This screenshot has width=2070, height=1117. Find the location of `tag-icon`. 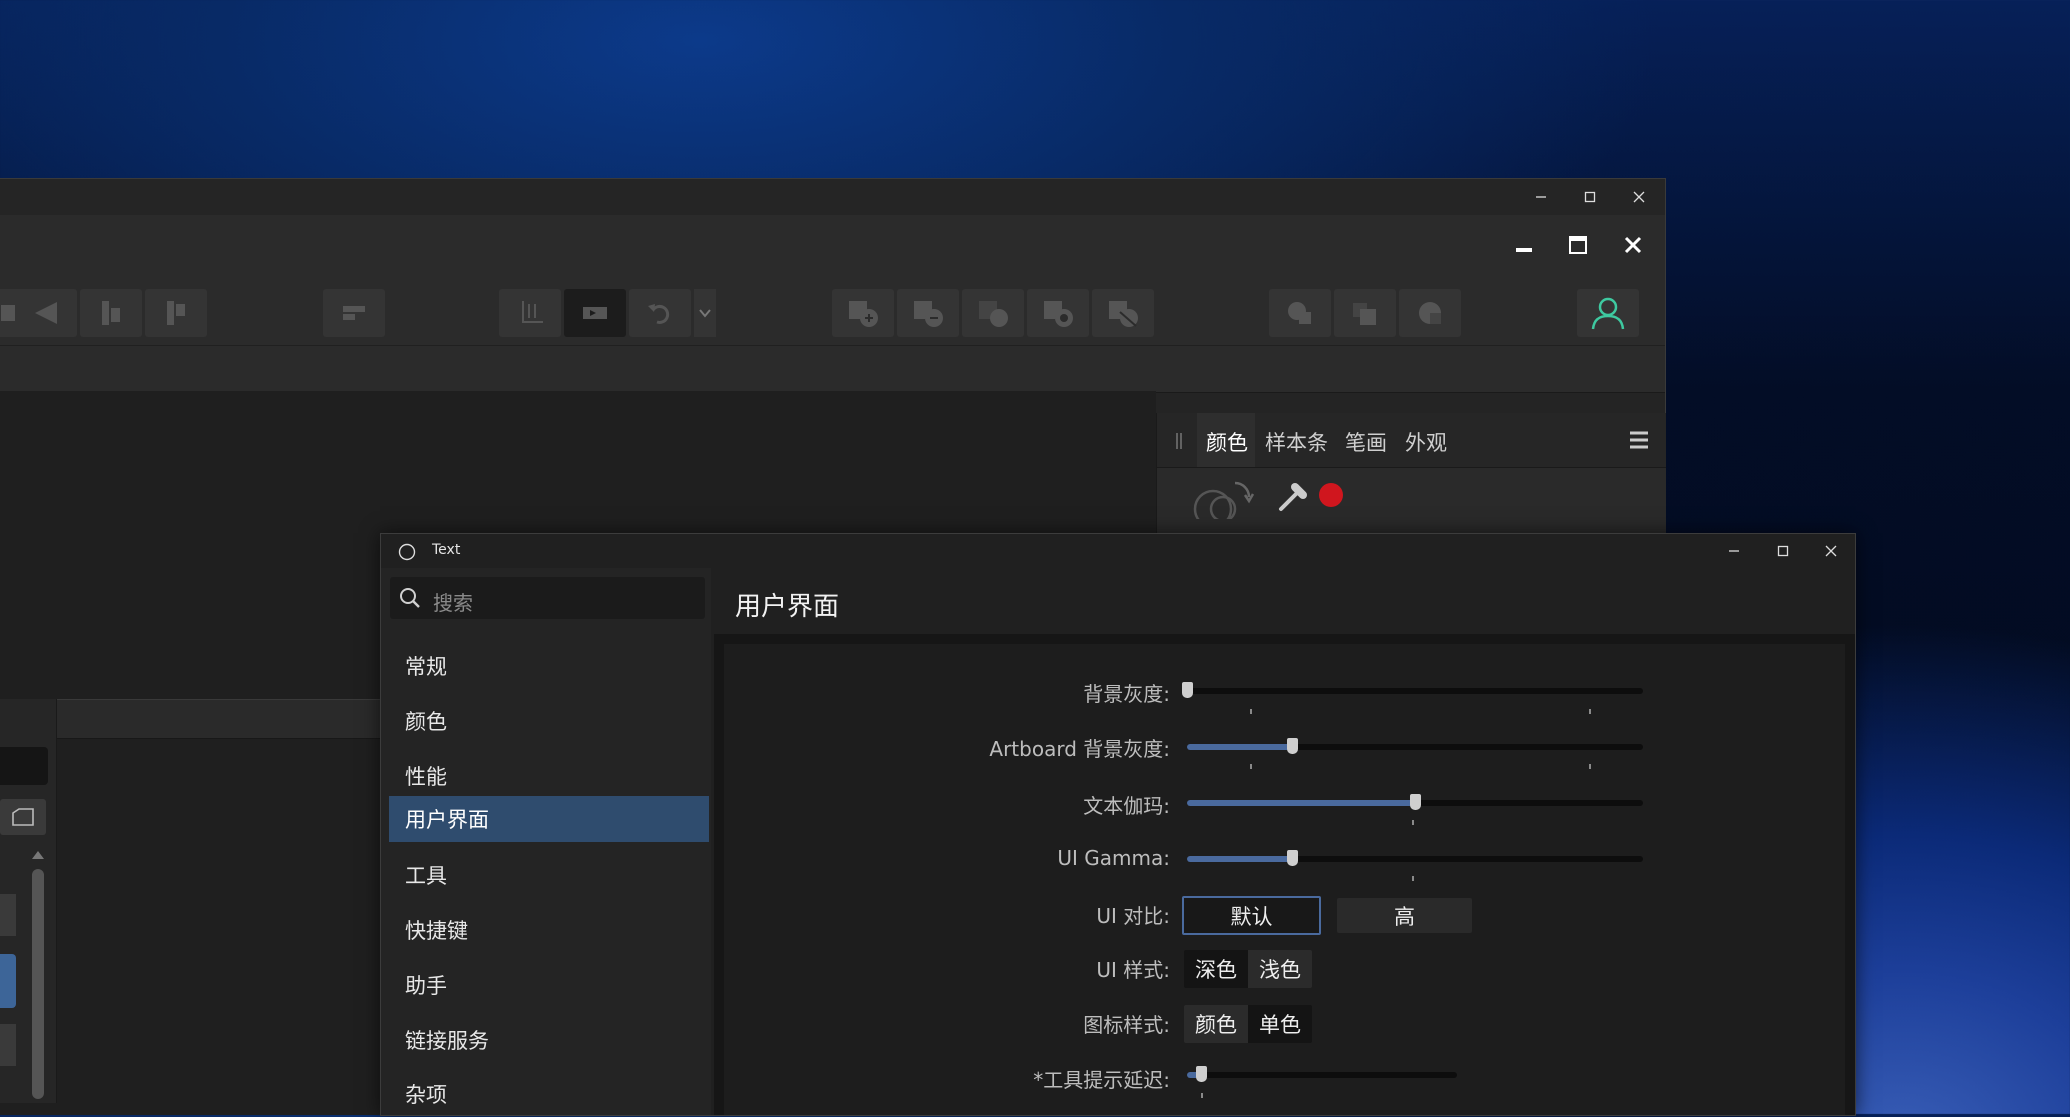

tag-icon is located at coordinates (23, 817).